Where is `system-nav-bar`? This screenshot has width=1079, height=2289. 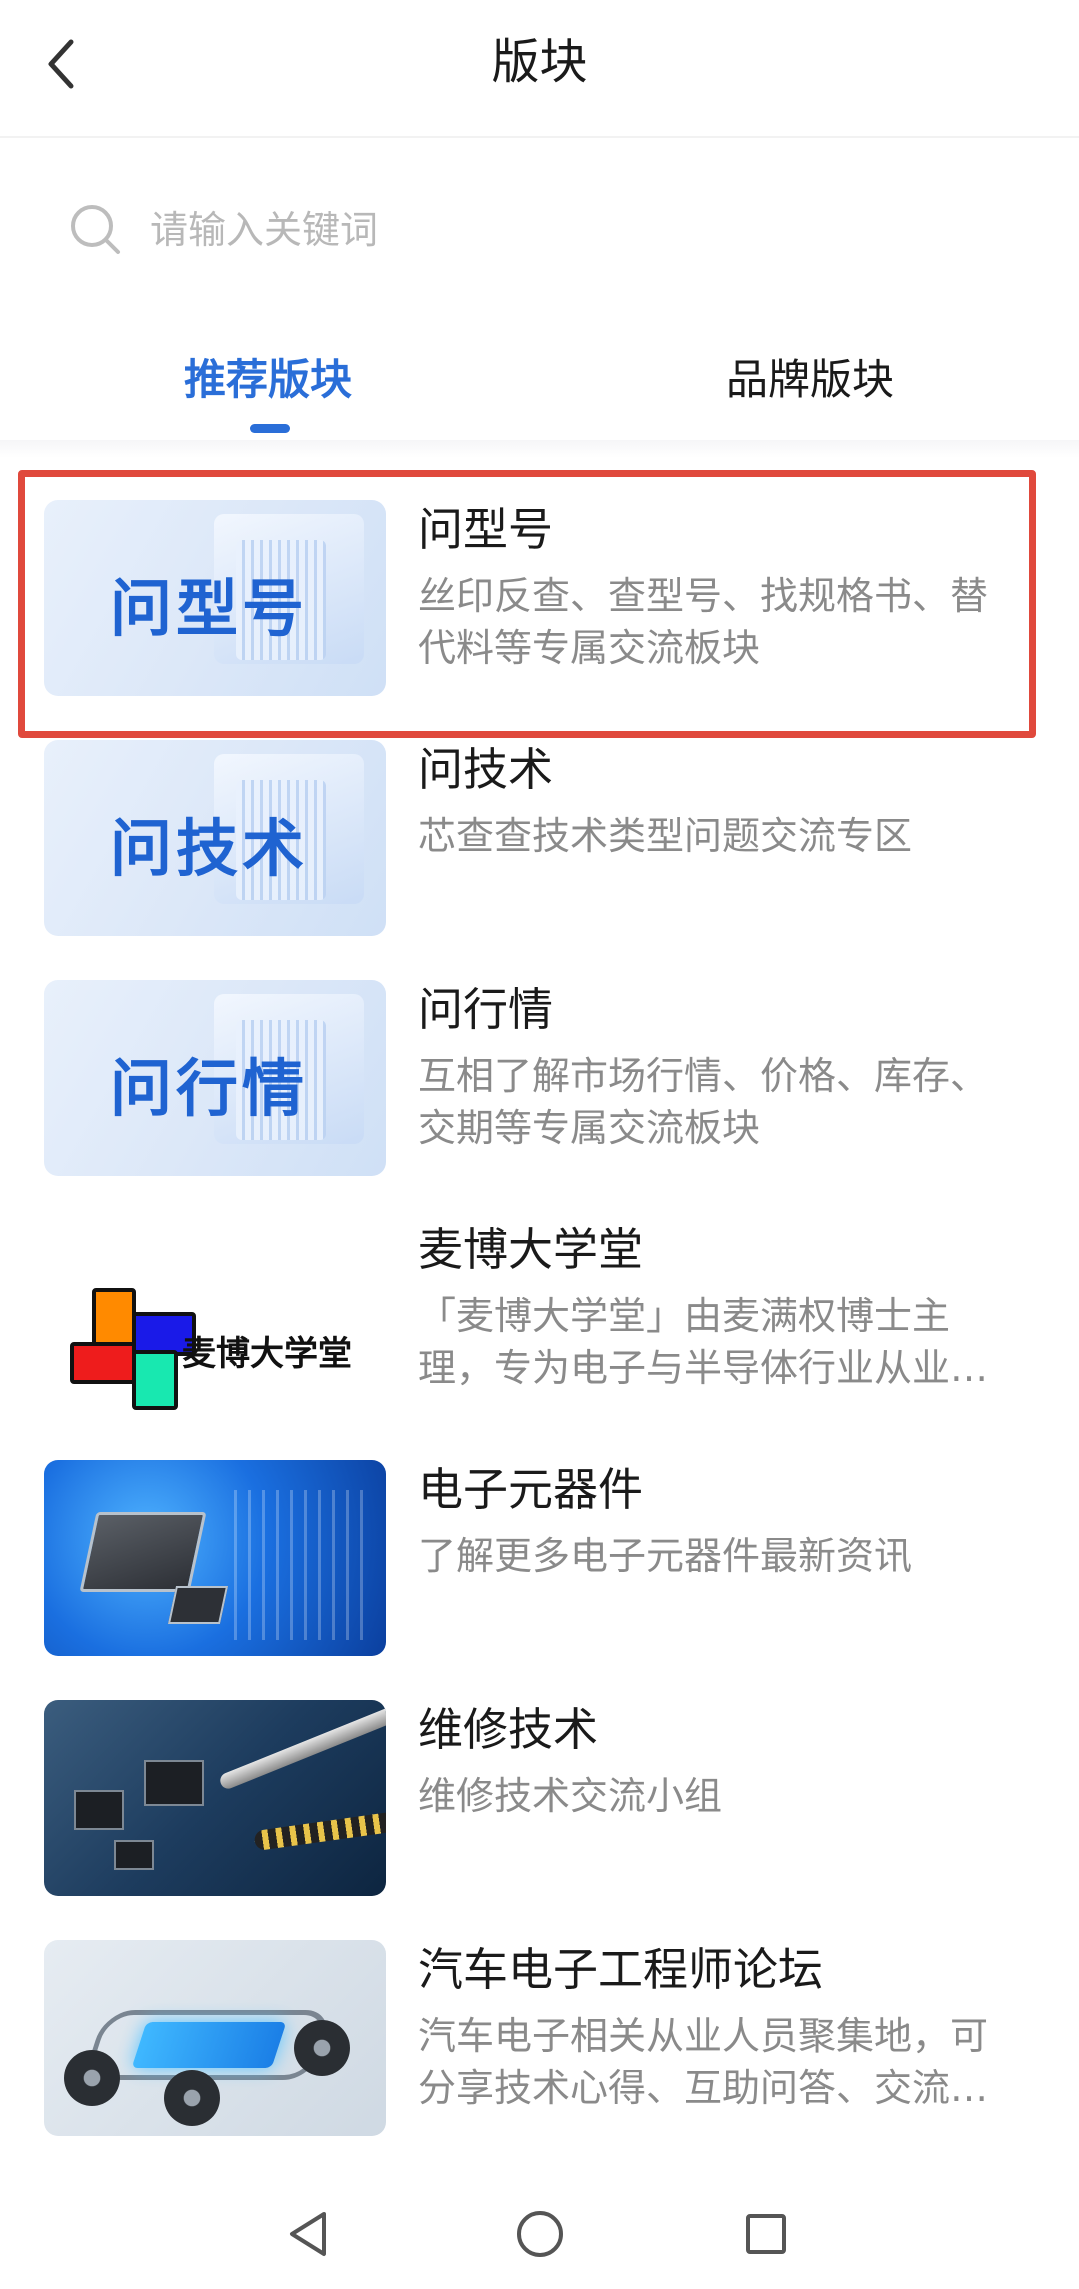 system-nav-bar is located at coordinates (539, 2234).